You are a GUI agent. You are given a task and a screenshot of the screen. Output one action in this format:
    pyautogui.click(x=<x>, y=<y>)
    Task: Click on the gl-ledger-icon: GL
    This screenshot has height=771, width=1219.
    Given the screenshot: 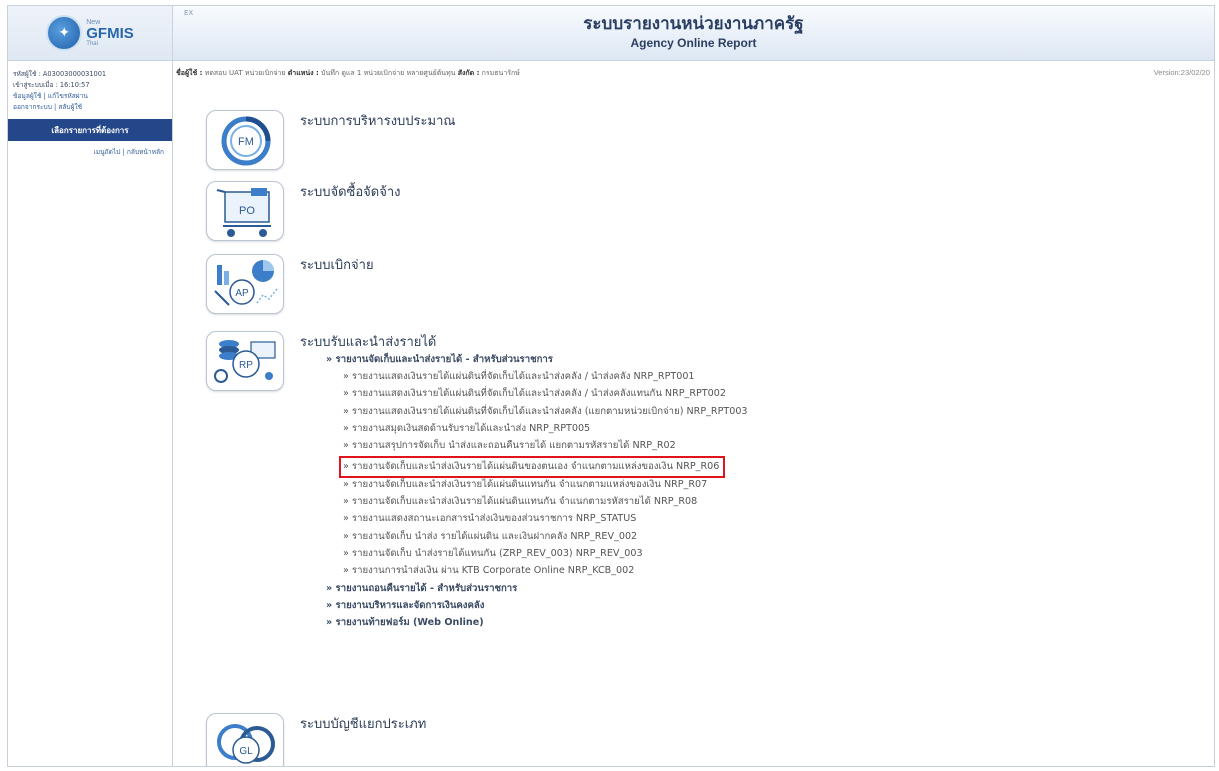 What is the action you would take?
    pyautogui.click(x=245, y=739)
    